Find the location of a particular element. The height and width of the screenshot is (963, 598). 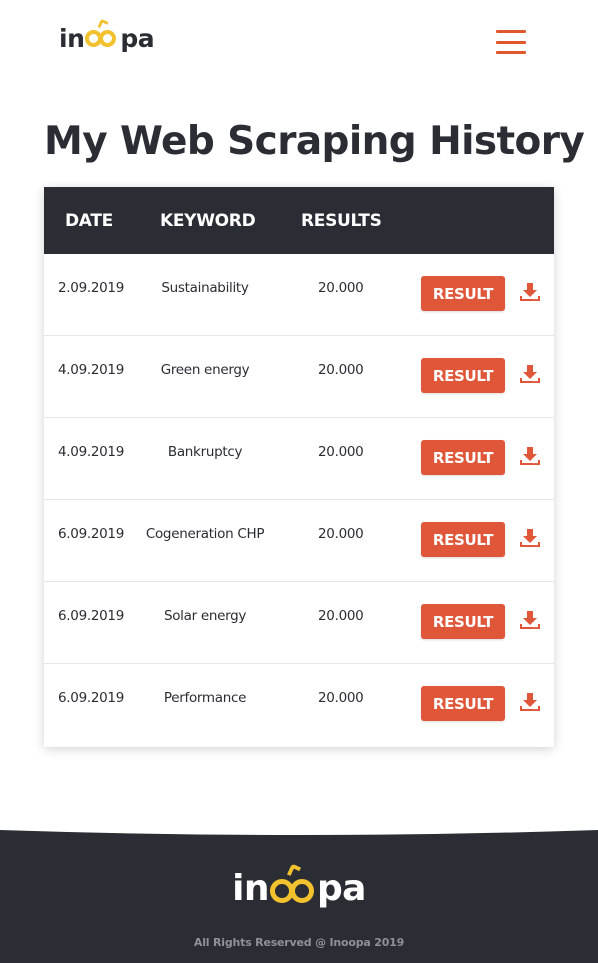

table-row: 2.09.2019 Sustainability 20.000 RESULT is located at coordinates (299, 295).